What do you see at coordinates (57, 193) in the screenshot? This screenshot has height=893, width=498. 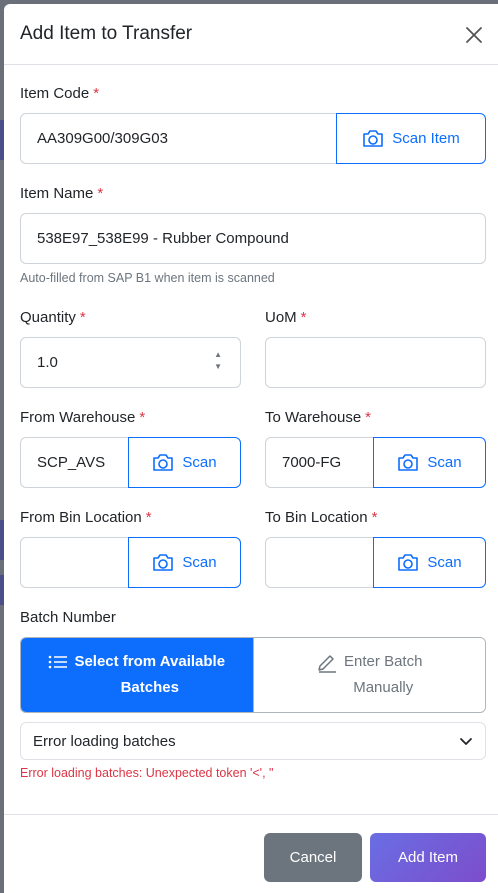 I see `item-name-label-text: Item Name` at bounding box center [57, 193].